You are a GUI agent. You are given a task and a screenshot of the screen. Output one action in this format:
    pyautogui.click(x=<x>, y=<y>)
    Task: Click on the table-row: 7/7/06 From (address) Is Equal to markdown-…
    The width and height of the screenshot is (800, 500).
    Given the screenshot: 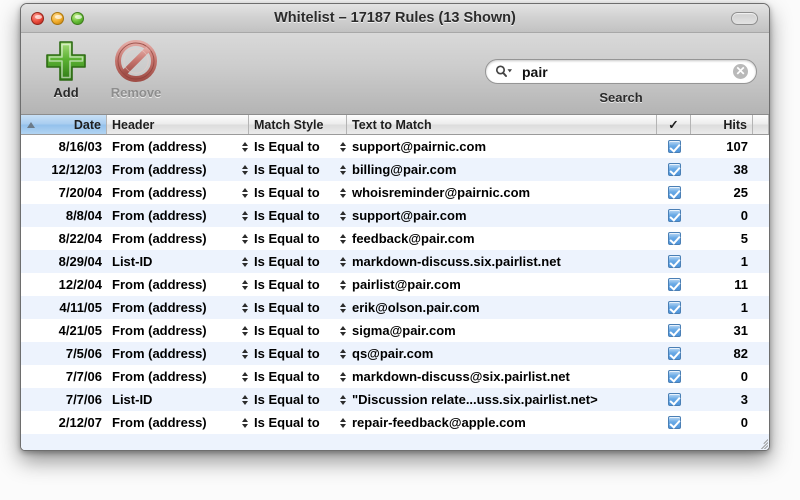 What is the action you would take?
    pyautogui.click(x=395, y=376)
    